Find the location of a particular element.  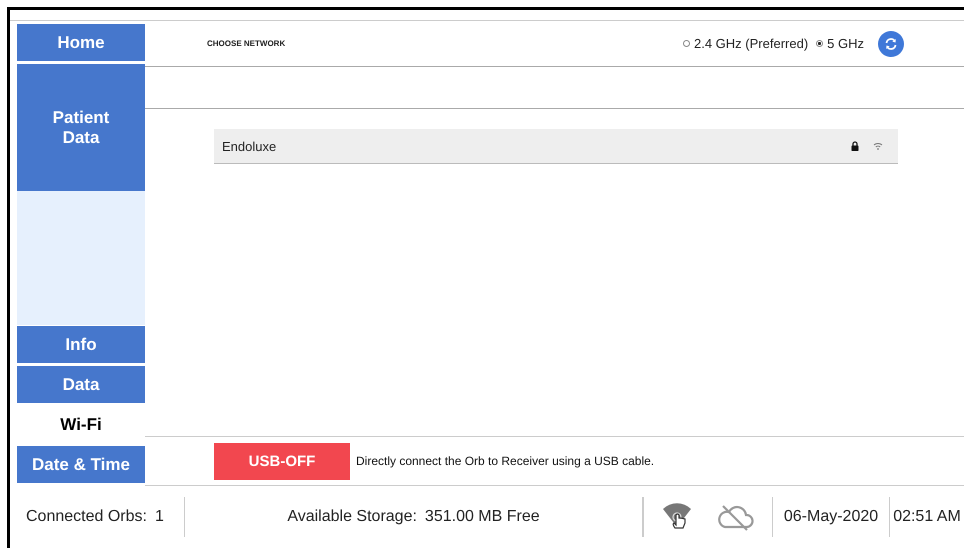

storage-label: Available Storage: is located at coordinates (352, 517).